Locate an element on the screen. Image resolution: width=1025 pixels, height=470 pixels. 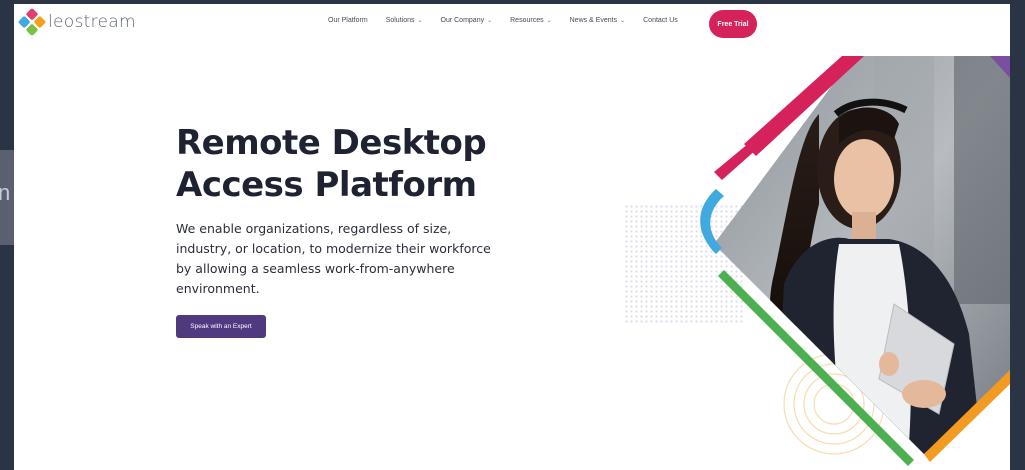
nav-news-events: News & Events ⌄ is located at coordinates (598, 20).